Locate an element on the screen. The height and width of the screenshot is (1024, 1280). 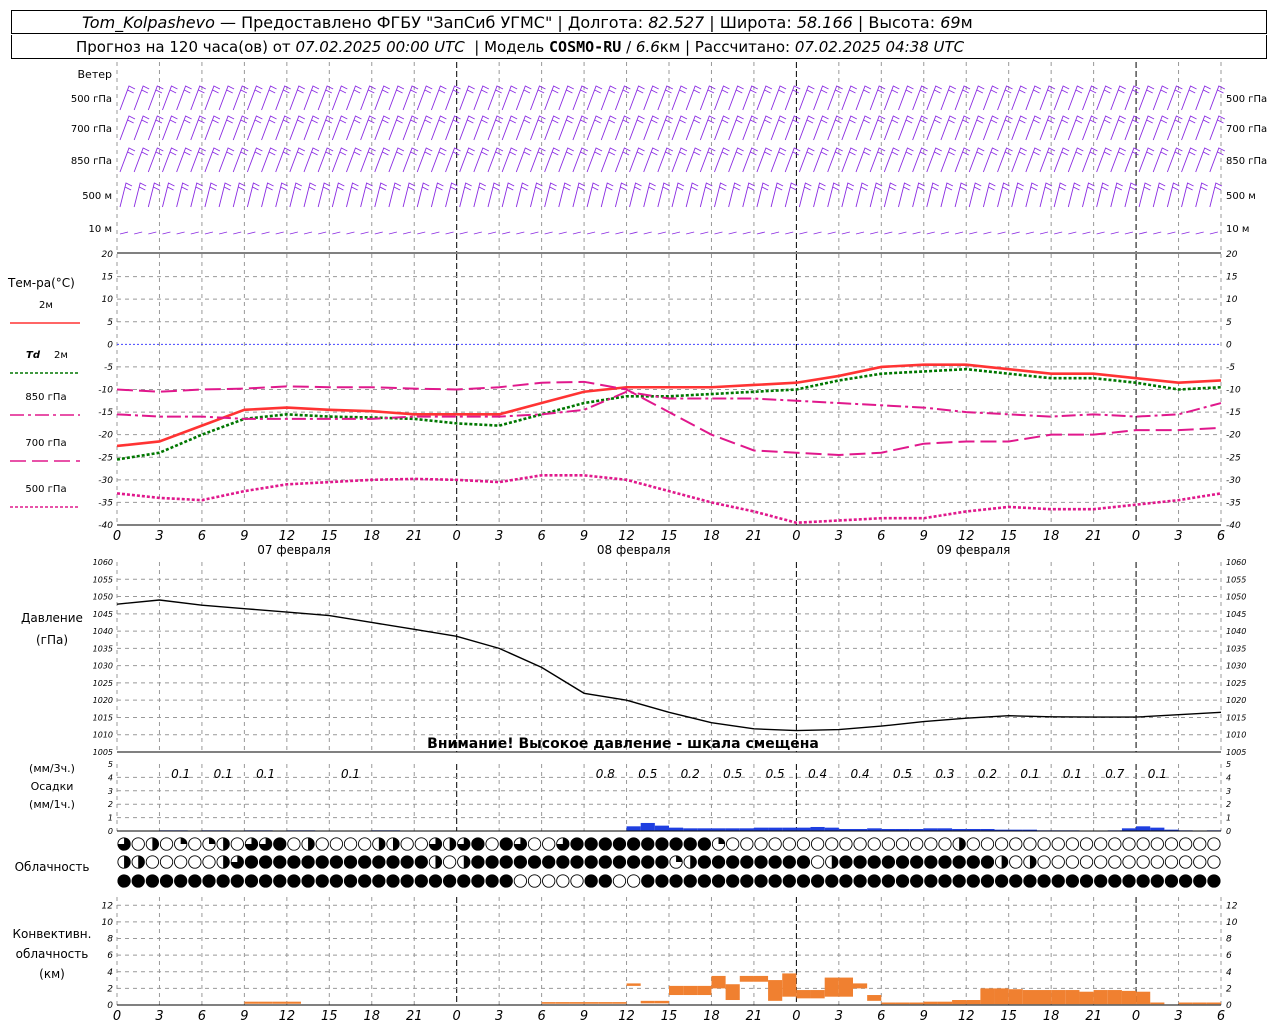
wind-level-label-left: 850 гПа is located at coordinates (91, 161).